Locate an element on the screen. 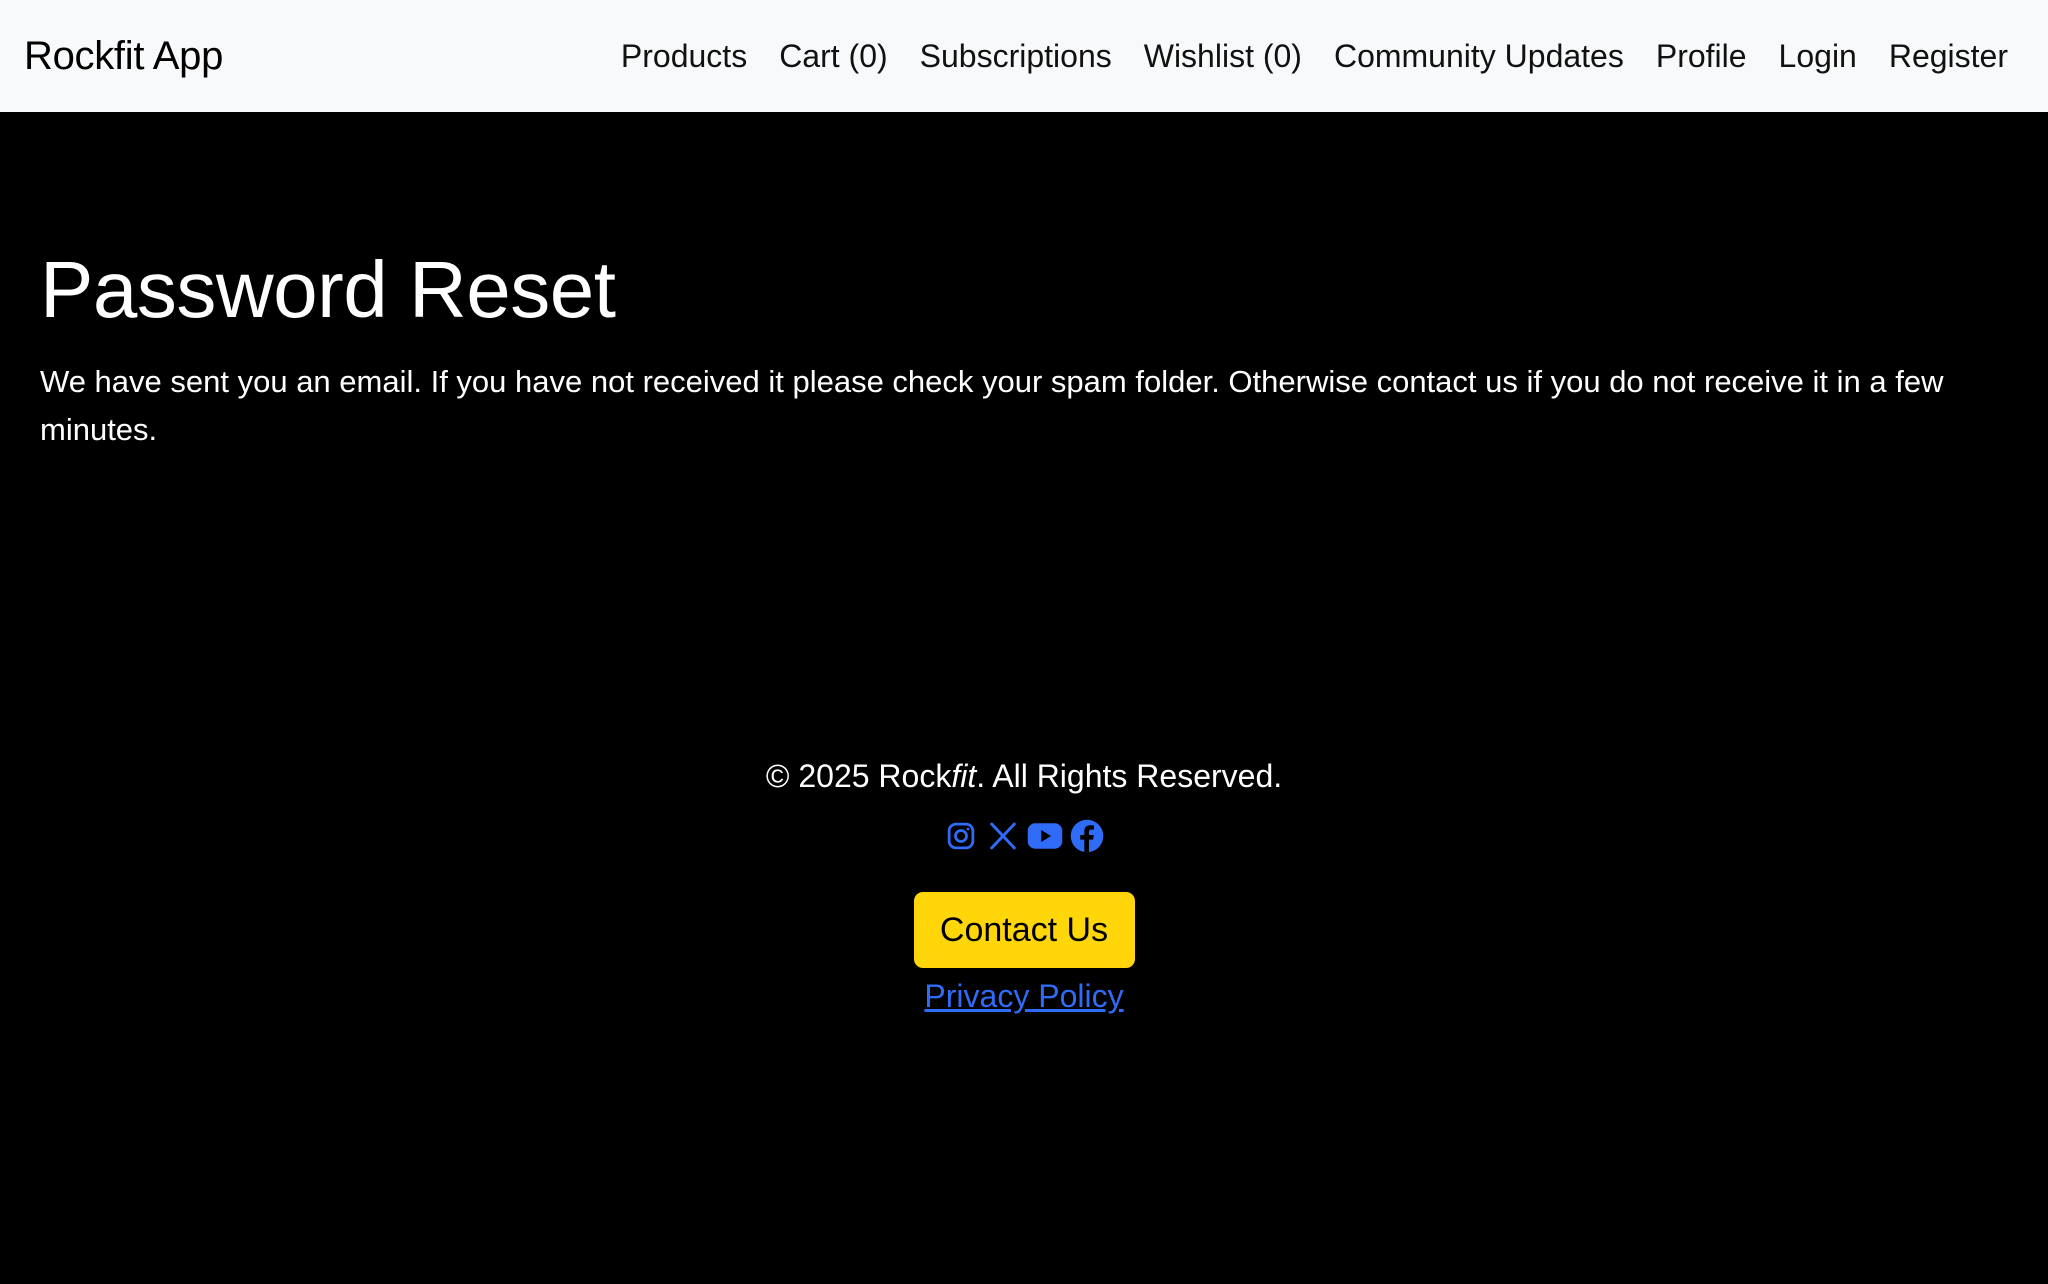  facebook-icon is located at coordinates (1087, 836).